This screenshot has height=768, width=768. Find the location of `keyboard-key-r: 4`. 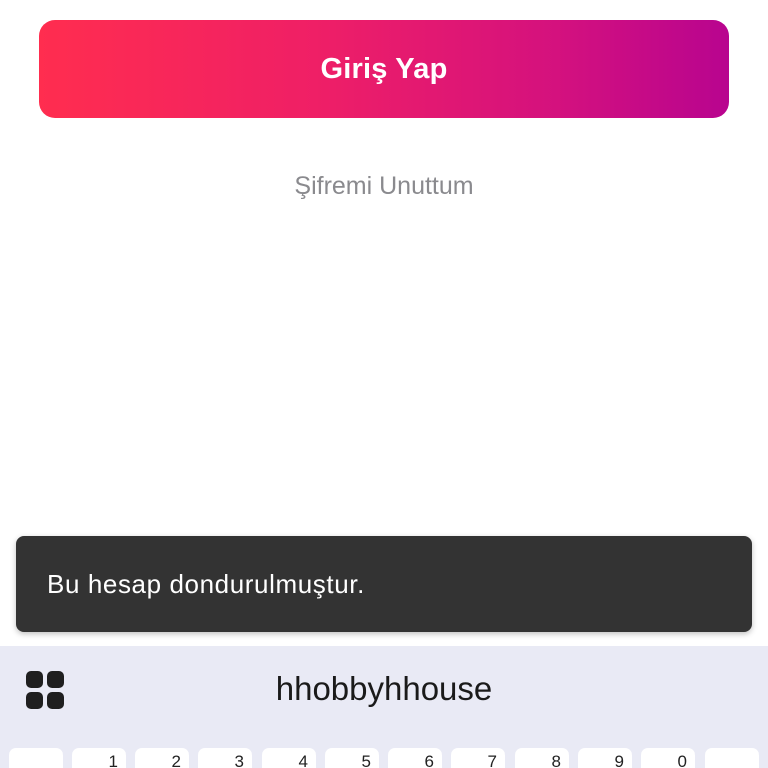

keyboard-key-r: 4 is located at coordinates (289, 758).